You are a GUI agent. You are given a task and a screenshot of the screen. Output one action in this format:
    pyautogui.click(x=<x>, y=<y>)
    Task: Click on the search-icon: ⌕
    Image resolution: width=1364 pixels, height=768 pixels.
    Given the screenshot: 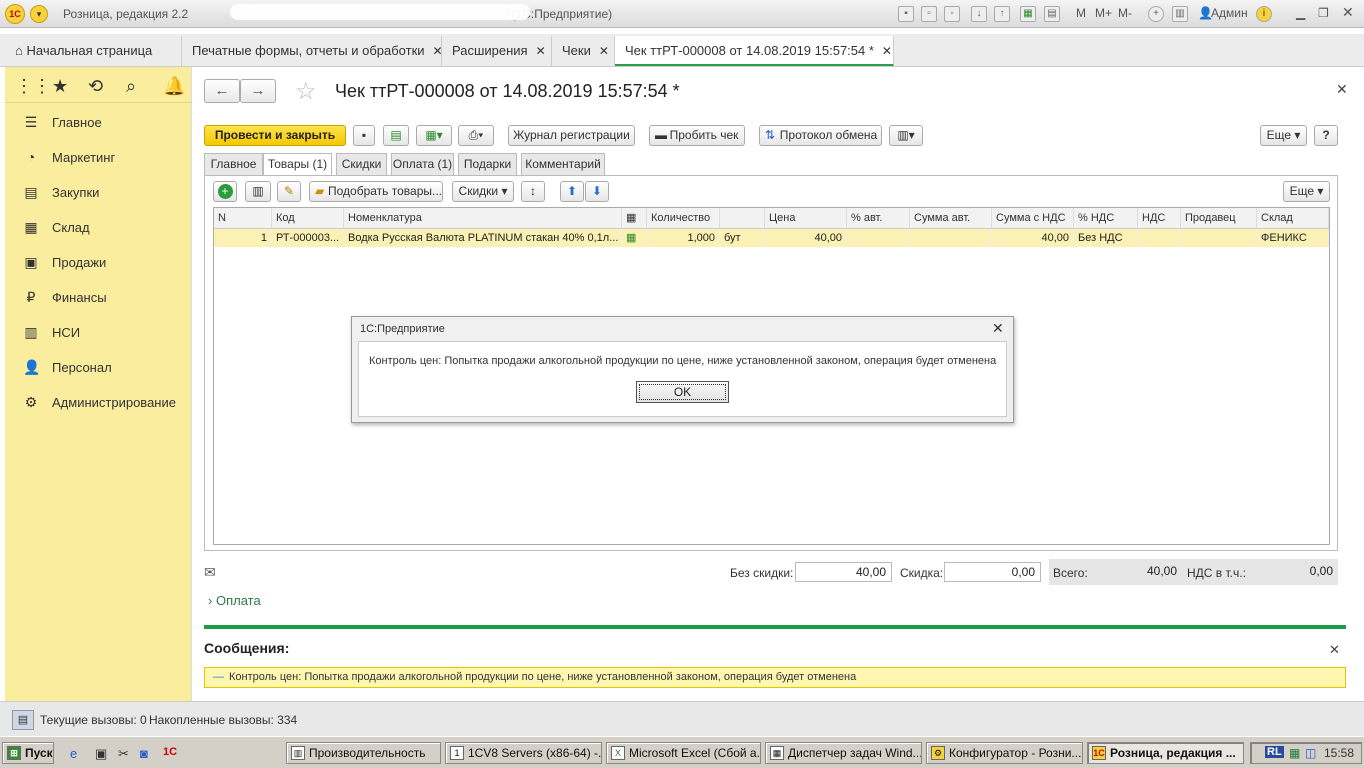 What is the action you would take?
    pyautogui.click(x=131, y=86)
    